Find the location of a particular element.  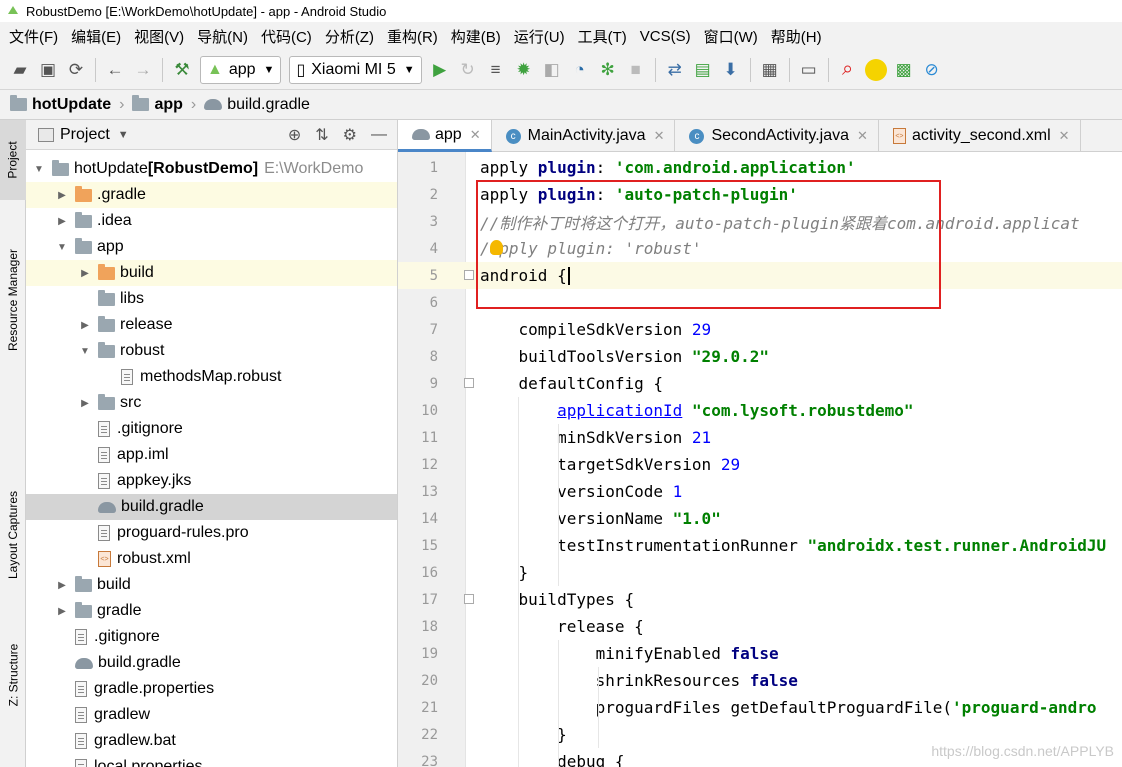

disable-icon: ⊘ is located at coordinates (932, 70).